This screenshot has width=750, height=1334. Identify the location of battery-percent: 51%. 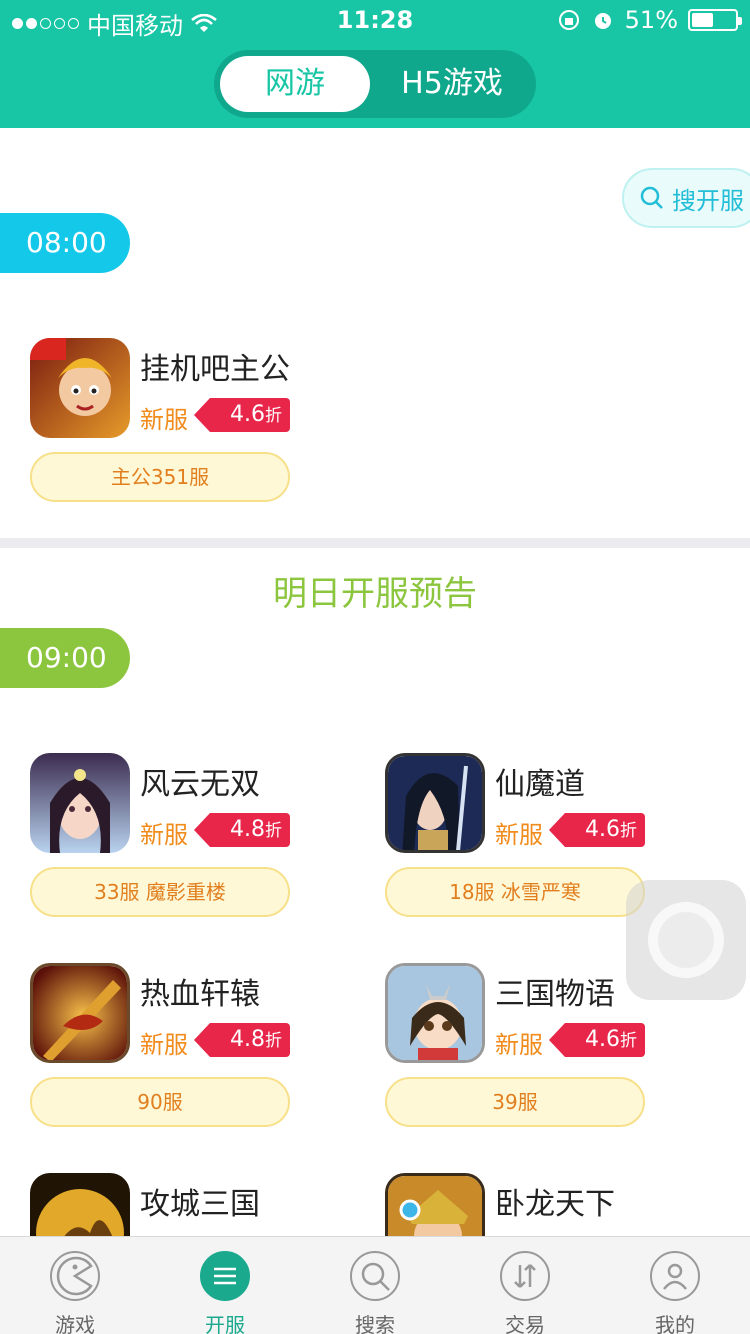
(651, 20).